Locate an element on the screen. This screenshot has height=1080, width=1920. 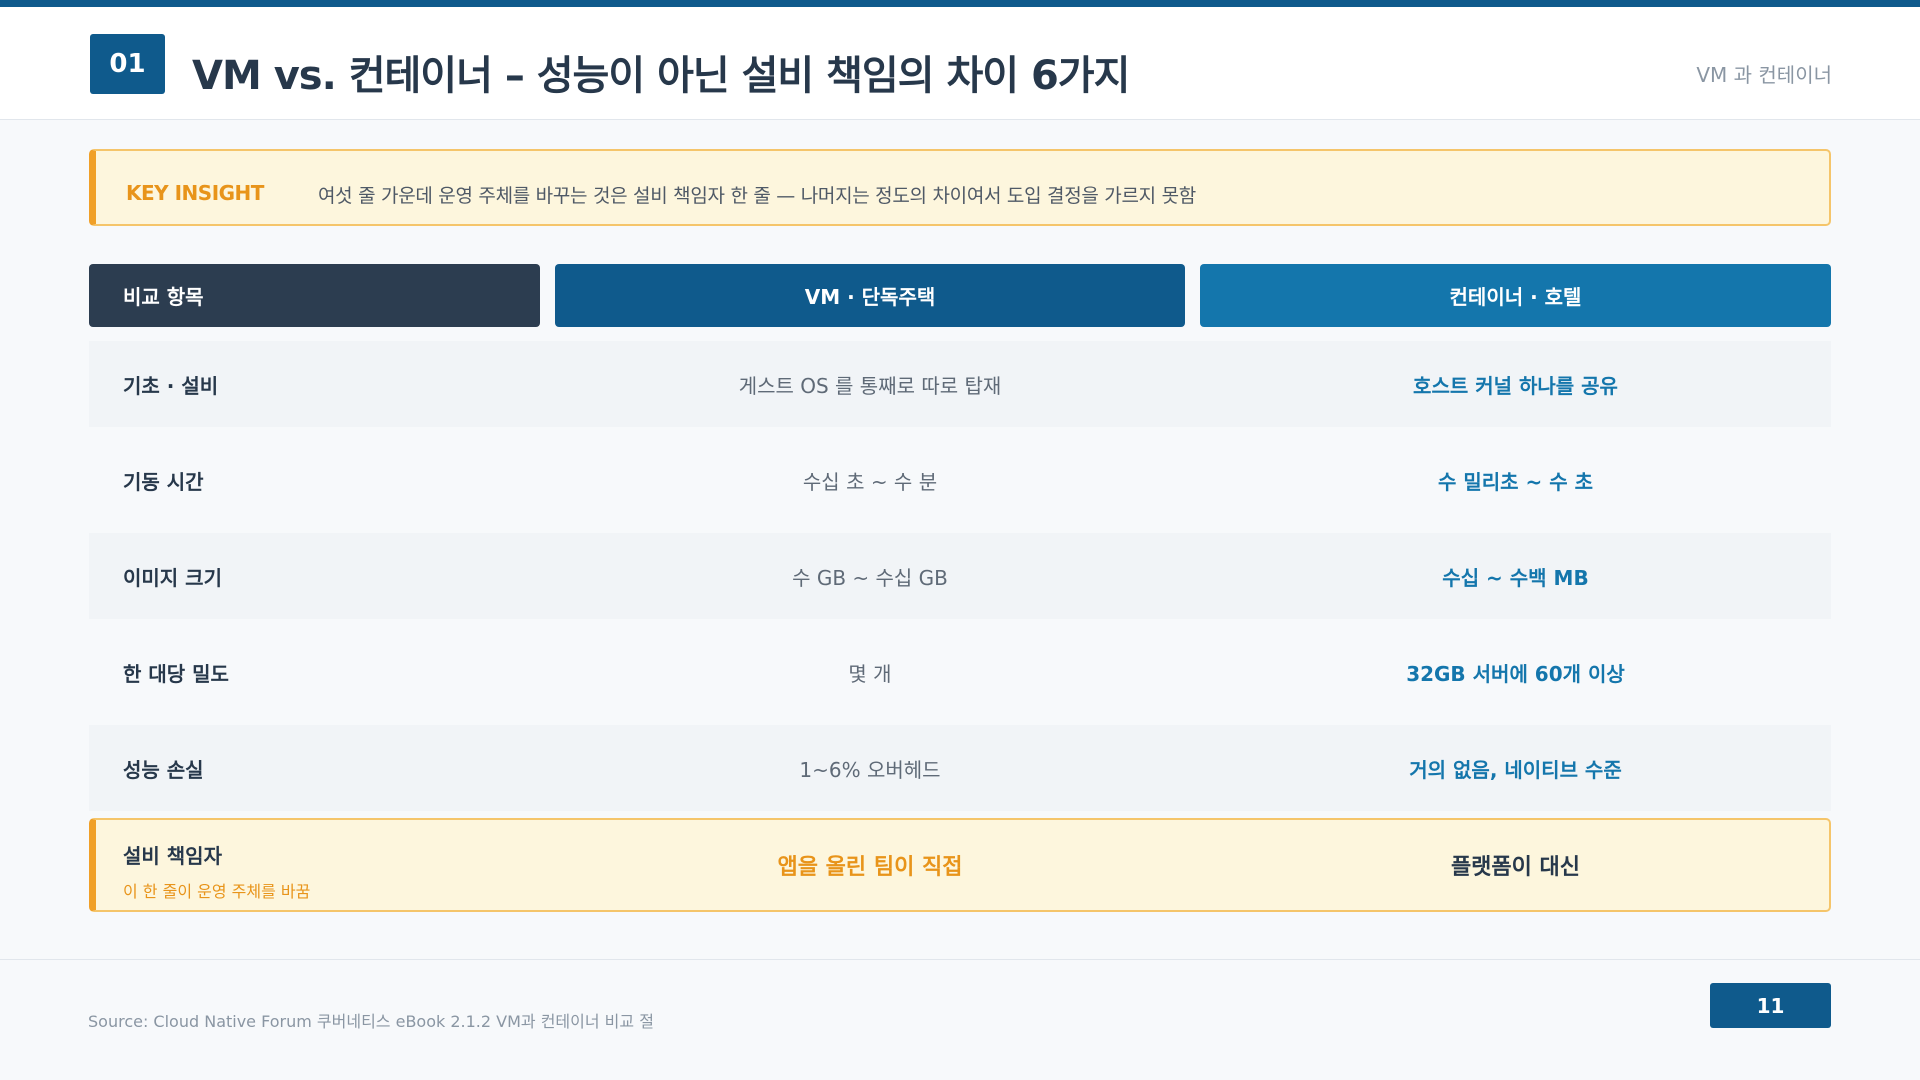
chapter-badge: 01 is located at coordinates (127, 64).